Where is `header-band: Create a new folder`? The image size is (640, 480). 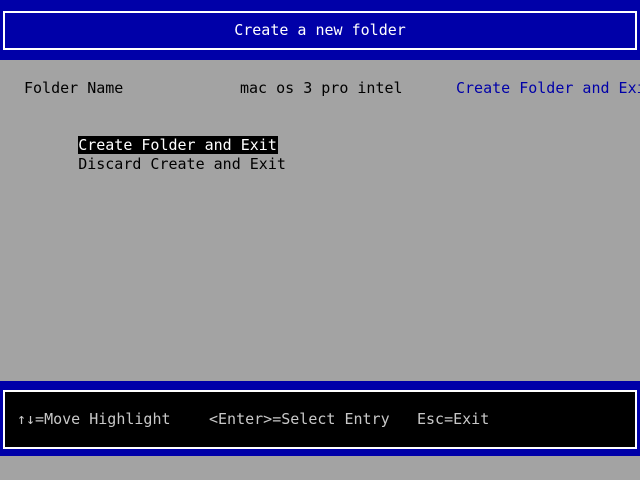 header-band: Create a new folder is located at coordinates (320, 30).